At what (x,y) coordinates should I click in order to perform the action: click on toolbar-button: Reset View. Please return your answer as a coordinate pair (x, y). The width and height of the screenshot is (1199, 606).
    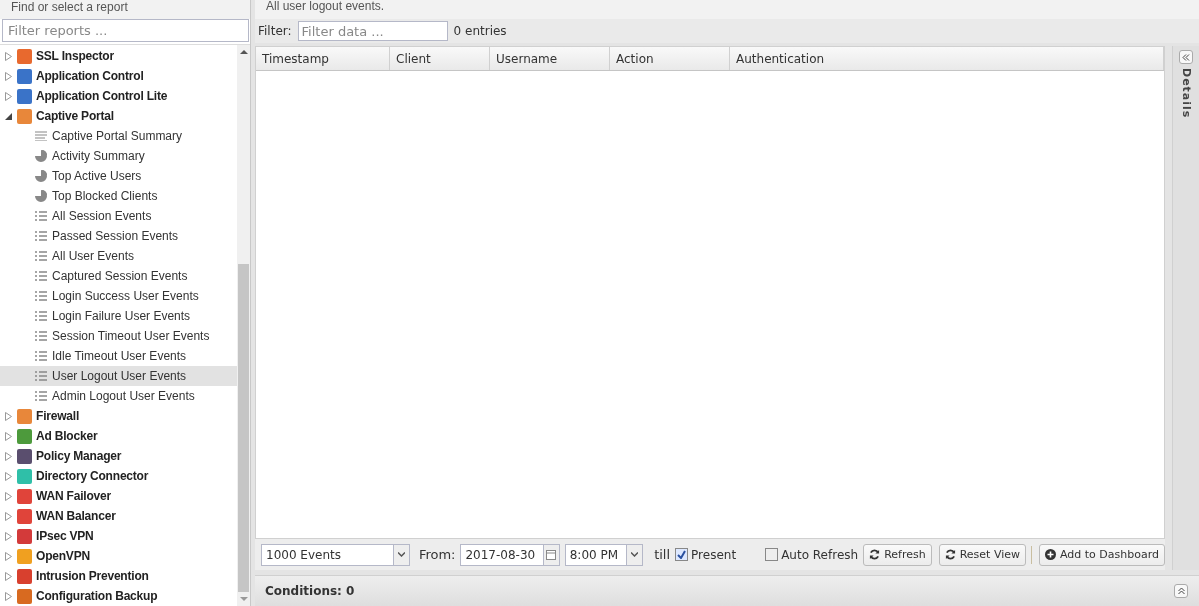
    Looking at the image, I should click on (982, 554).